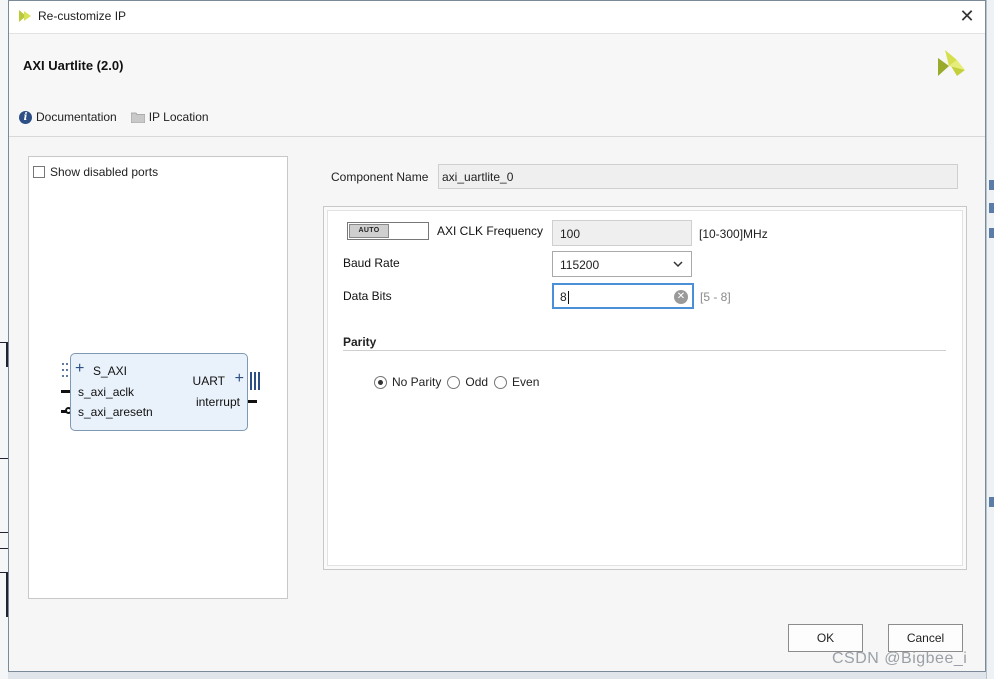 The height and width of the screenshot is (679, 994). Describe the element at coordinates (4, 339) in the screenshot. I see `background-app-left` at that location.